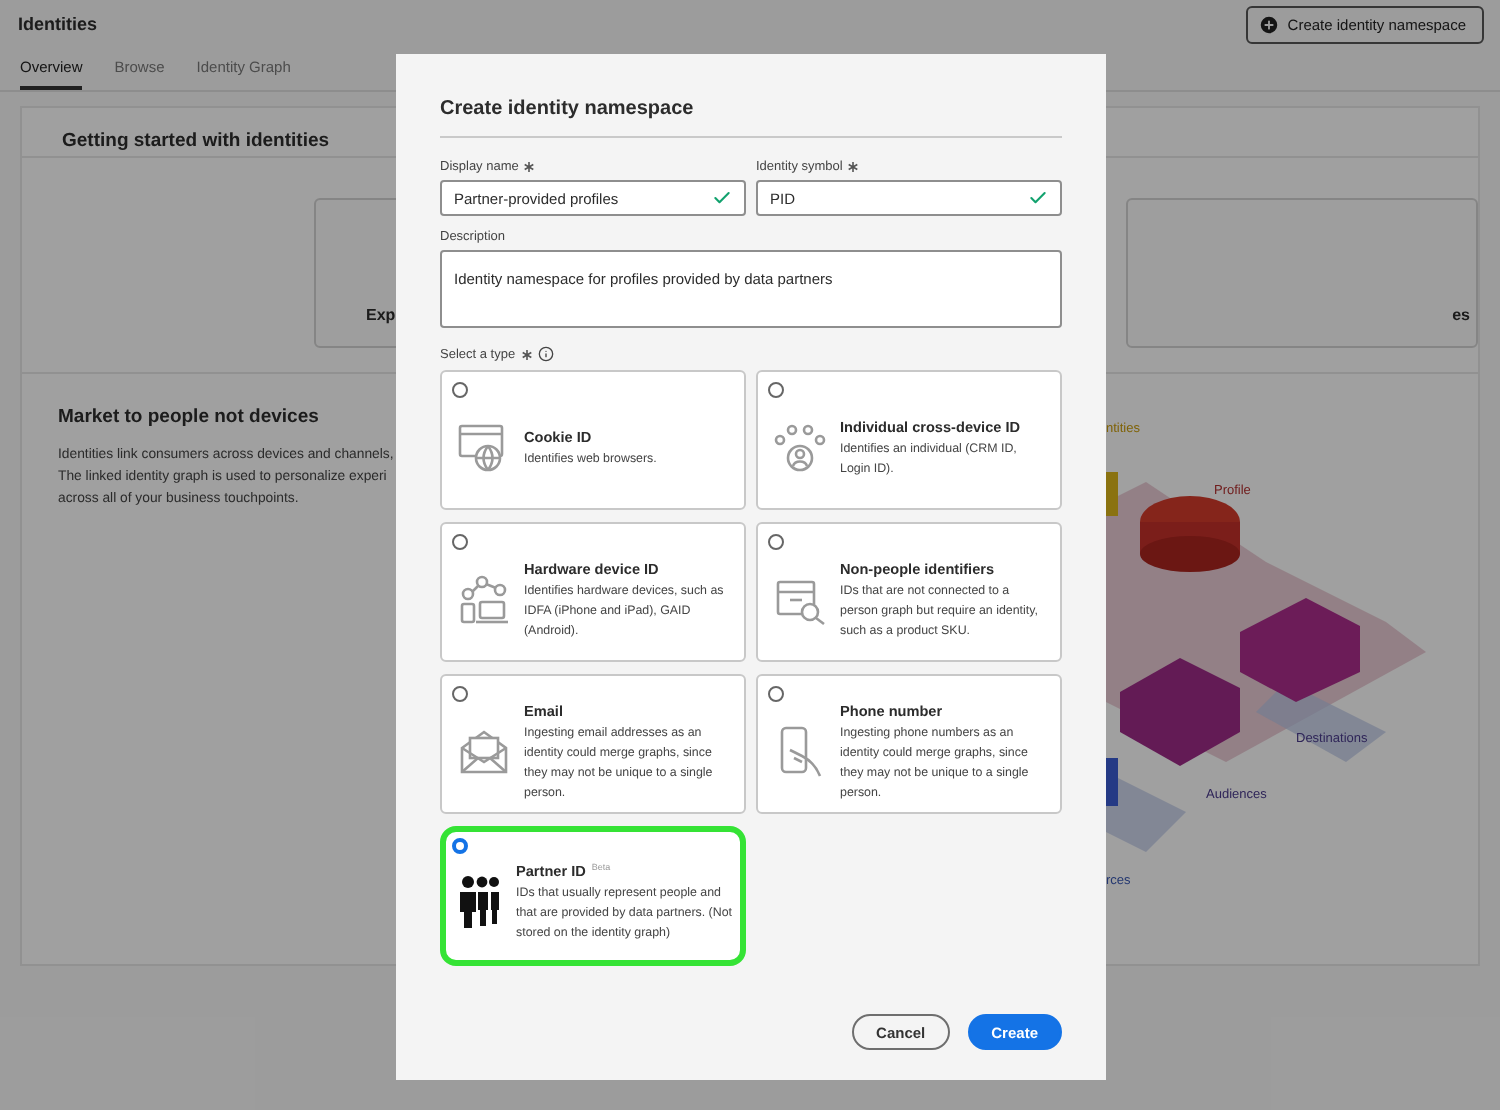 The image size is (1500, 1110). What do you see at coordinates (751, 118) in the screenshot?
I see `dialog-title: Create identity namespace` at bounding box center [751, 118].